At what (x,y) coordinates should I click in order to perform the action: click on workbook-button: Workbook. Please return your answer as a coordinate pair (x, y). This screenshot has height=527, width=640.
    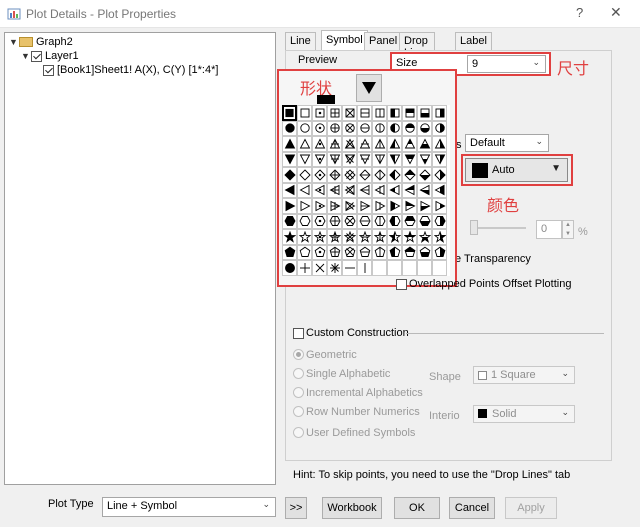
    Looking at the image, I should click on (352, 508).